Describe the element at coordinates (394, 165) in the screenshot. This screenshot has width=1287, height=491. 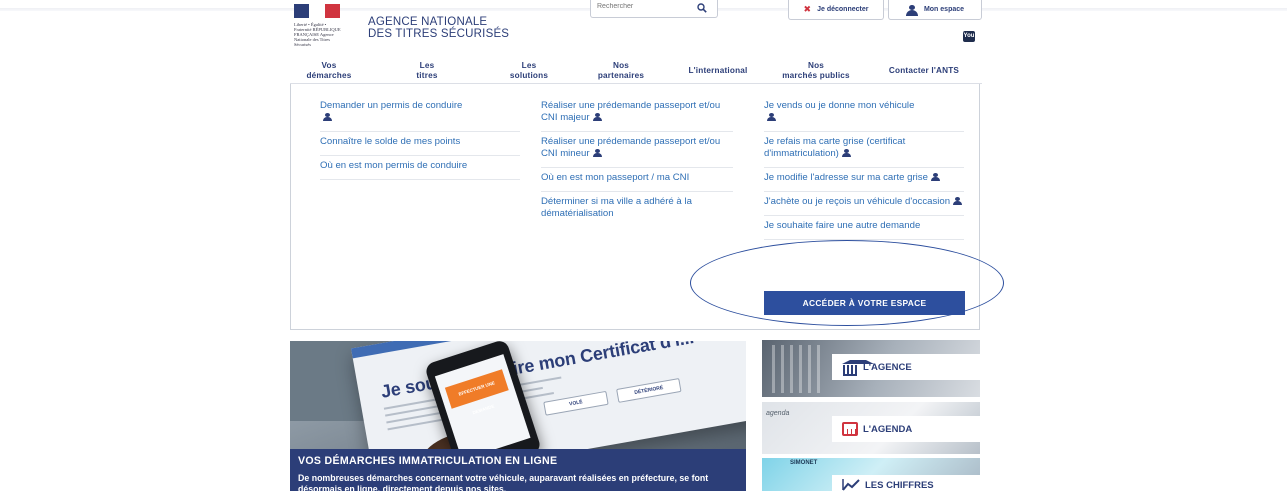
I see `link-label: Où en est mon permis de conduire` at that location.